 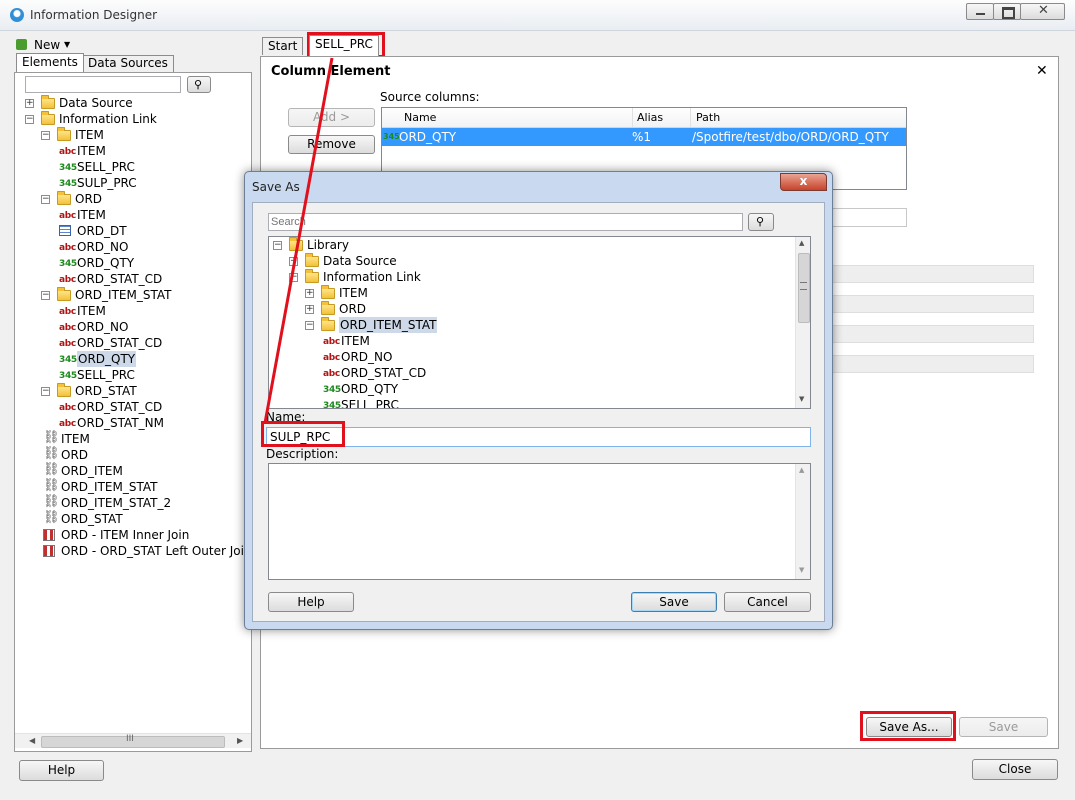 What do you see at coordinates (761, 222) in the screenshot?
I see `dialog-search-button: ⚲` at bounding box center [761, 222].